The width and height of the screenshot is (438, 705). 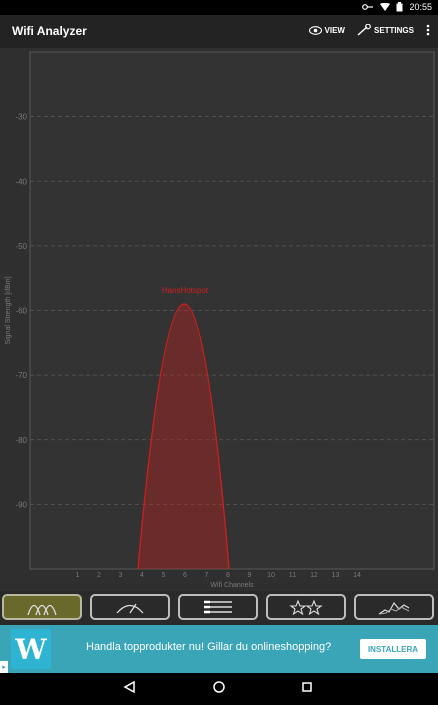 I want to click on network-label: HansHotspot, so click(x=185, y=290).